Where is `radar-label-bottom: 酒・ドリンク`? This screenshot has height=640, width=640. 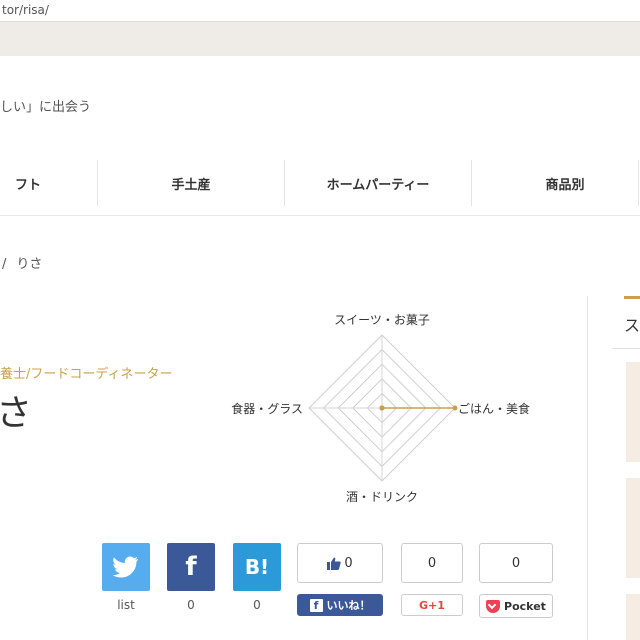
radar-label-bottom: 酒・ドリンク is located at coordinates (382, 497).